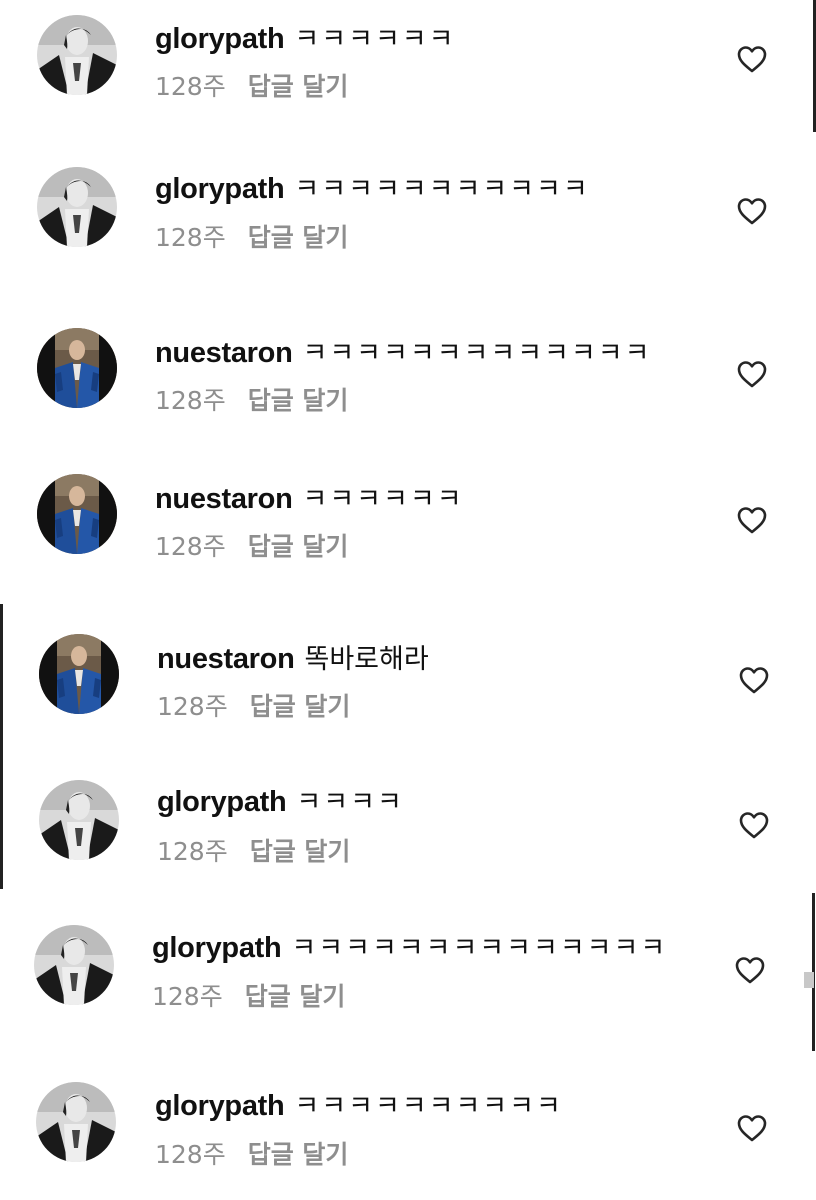 The image size is (816, 1200). What do you see at coordinates (479, 948) in the screenshot?
I see `comment-text: ㅋㅋㅋㅋㅋㅋㅋㅋㅋㅋㅋㅋㅋㅋ` at bounding box center [479, 948].